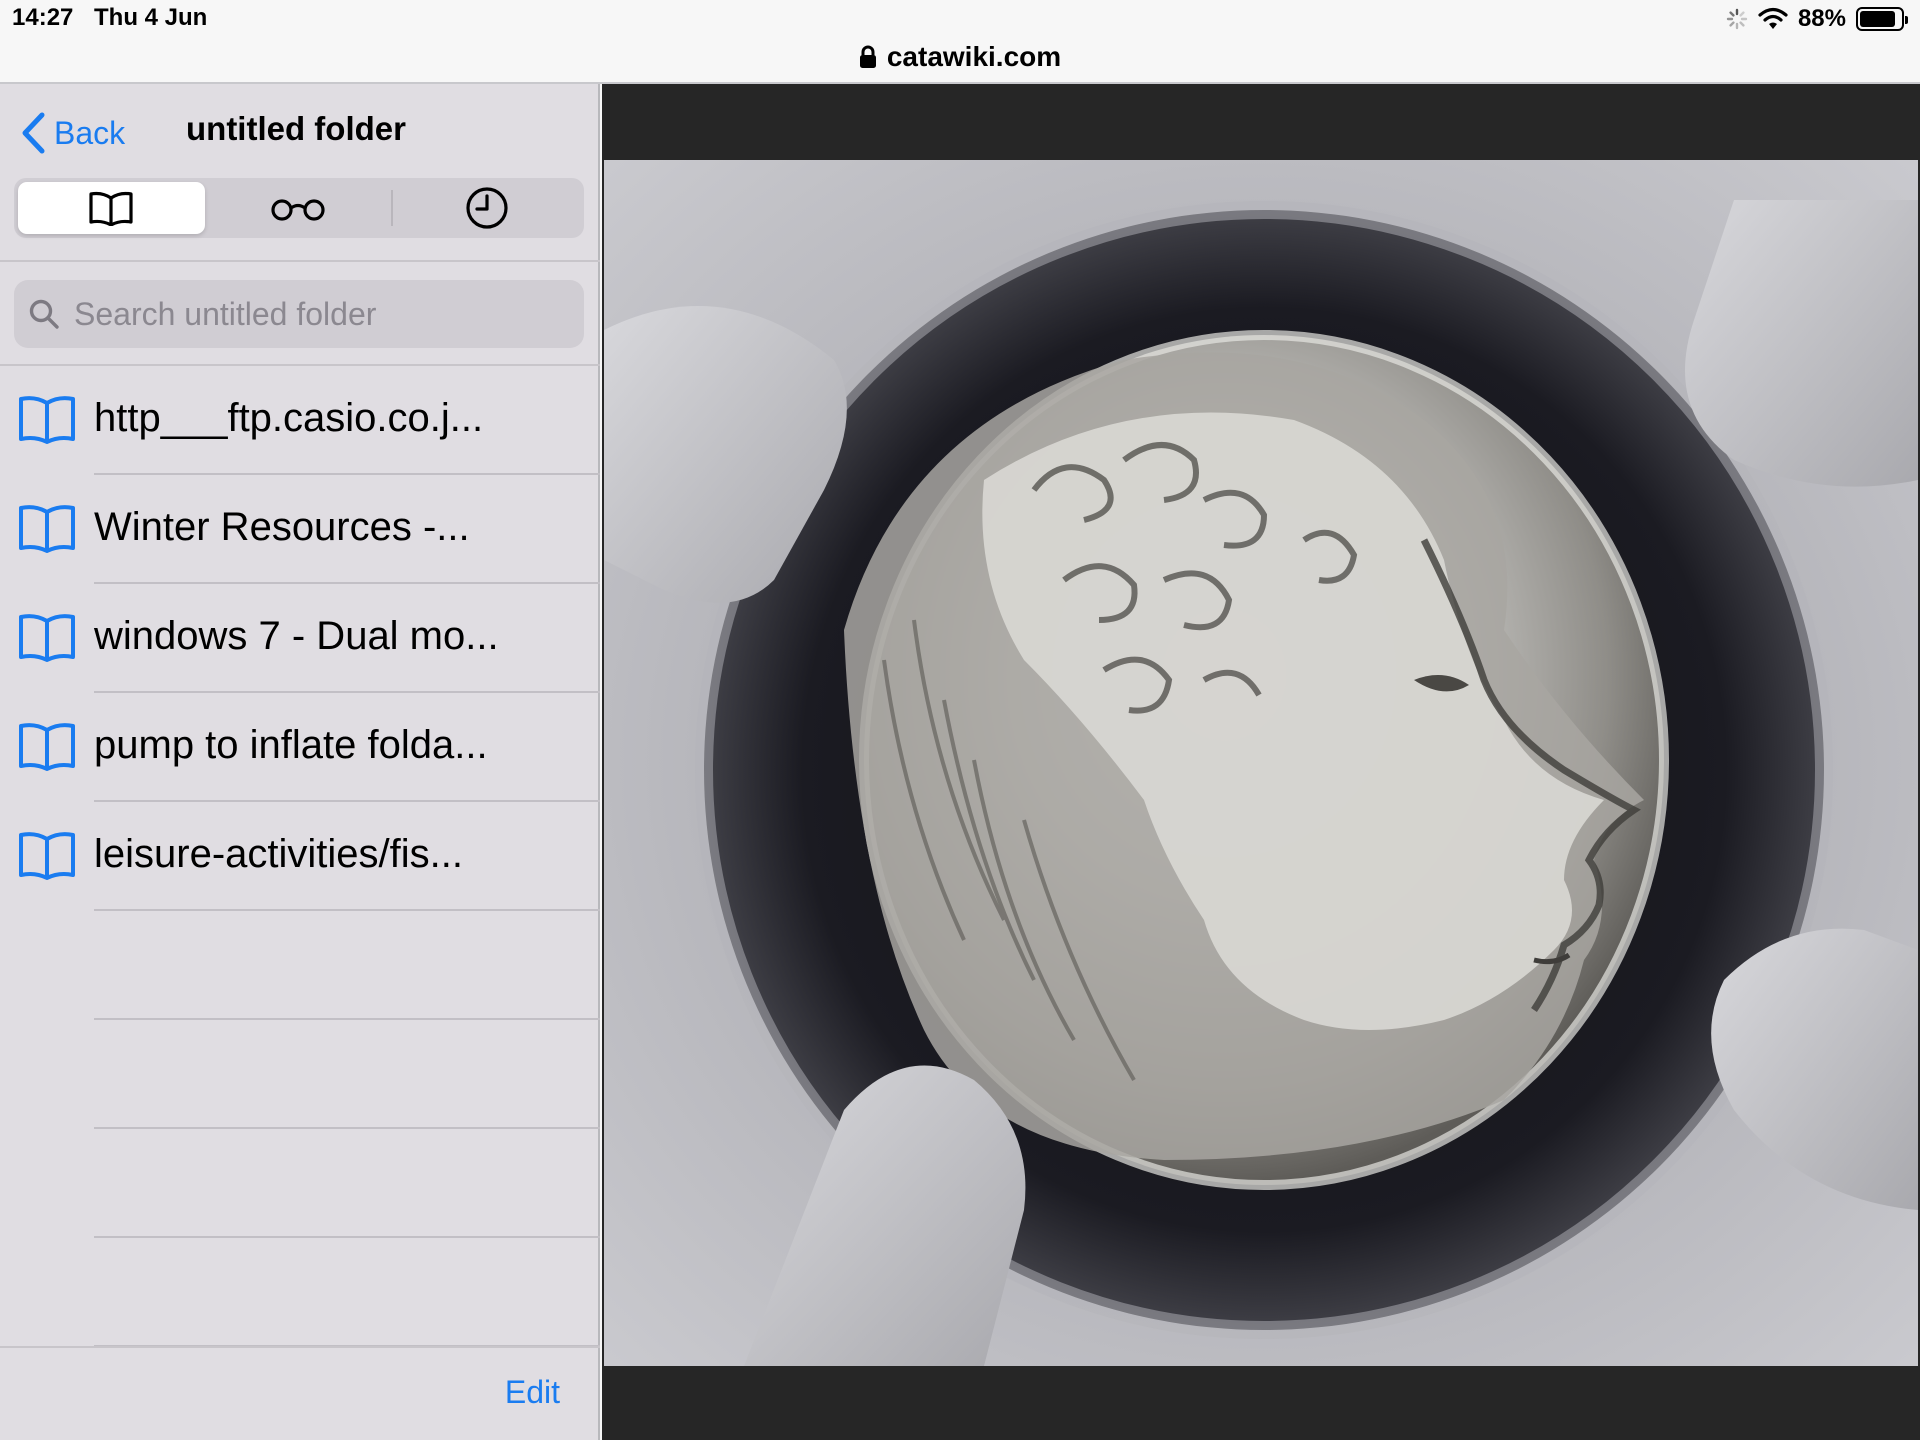  What do you see at coordinates (1821, 18) in the screenshot?
I see `battery-percentage: 88%` at bounding box center [1821, 18].